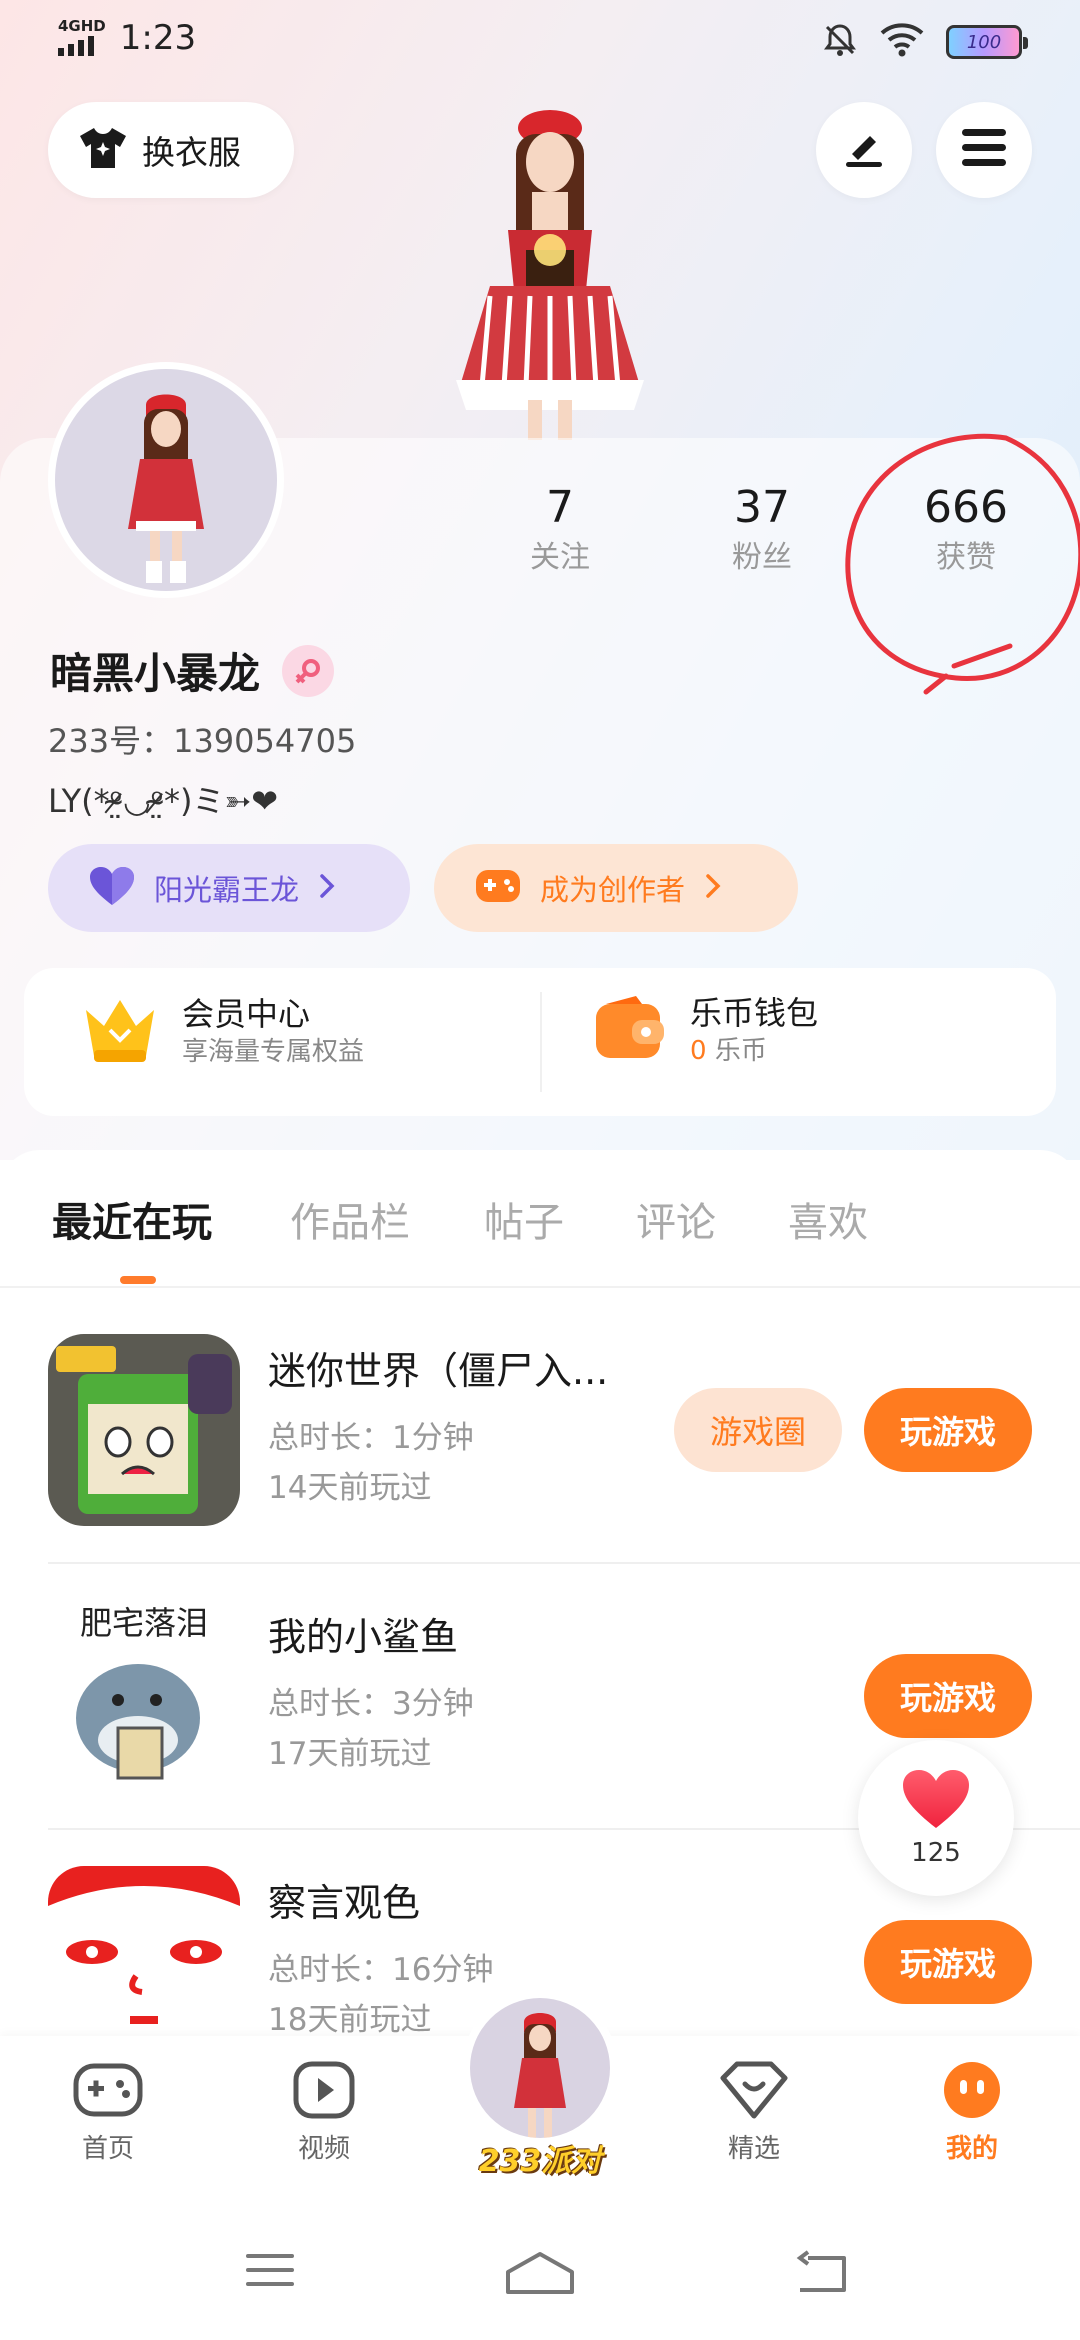 This screenshot has width=1080, height=2340. What do you see at coordinates (350, 1488) in the screenshot?
I see `game-last-played: 14天前玩过` at bounding box center [350, 1488].